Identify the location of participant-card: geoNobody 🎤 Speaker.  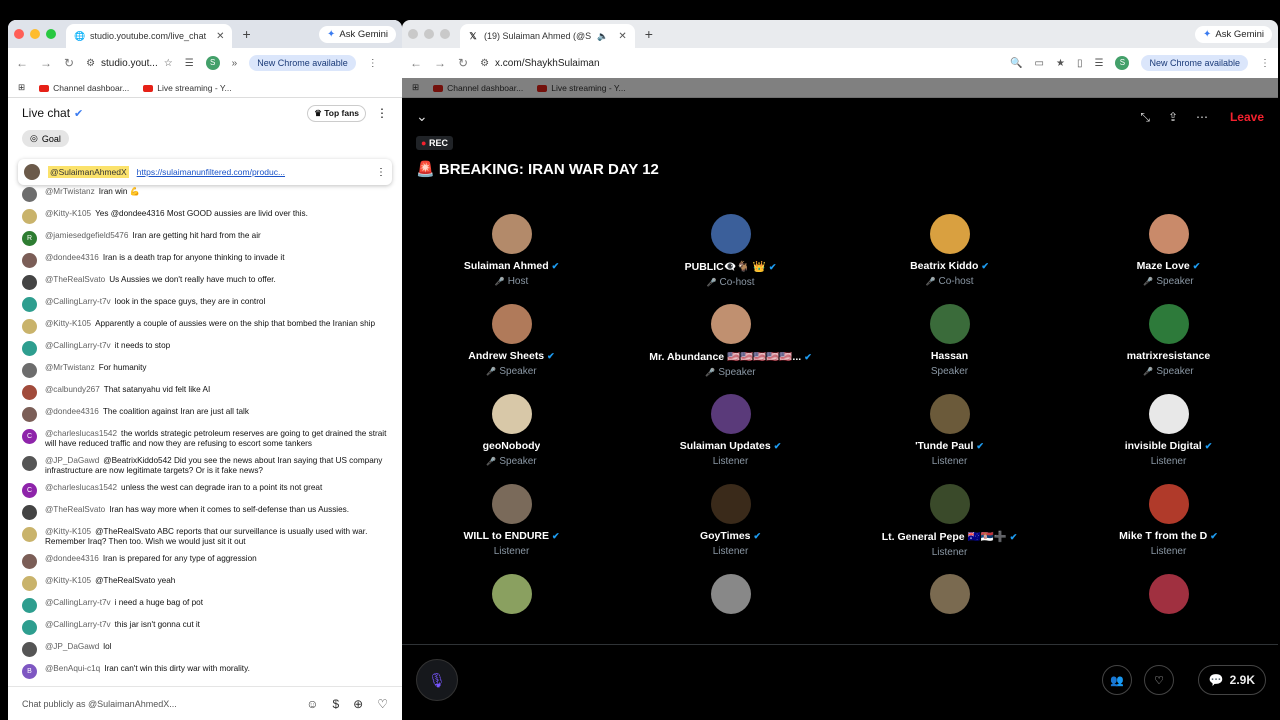
(511, 434).